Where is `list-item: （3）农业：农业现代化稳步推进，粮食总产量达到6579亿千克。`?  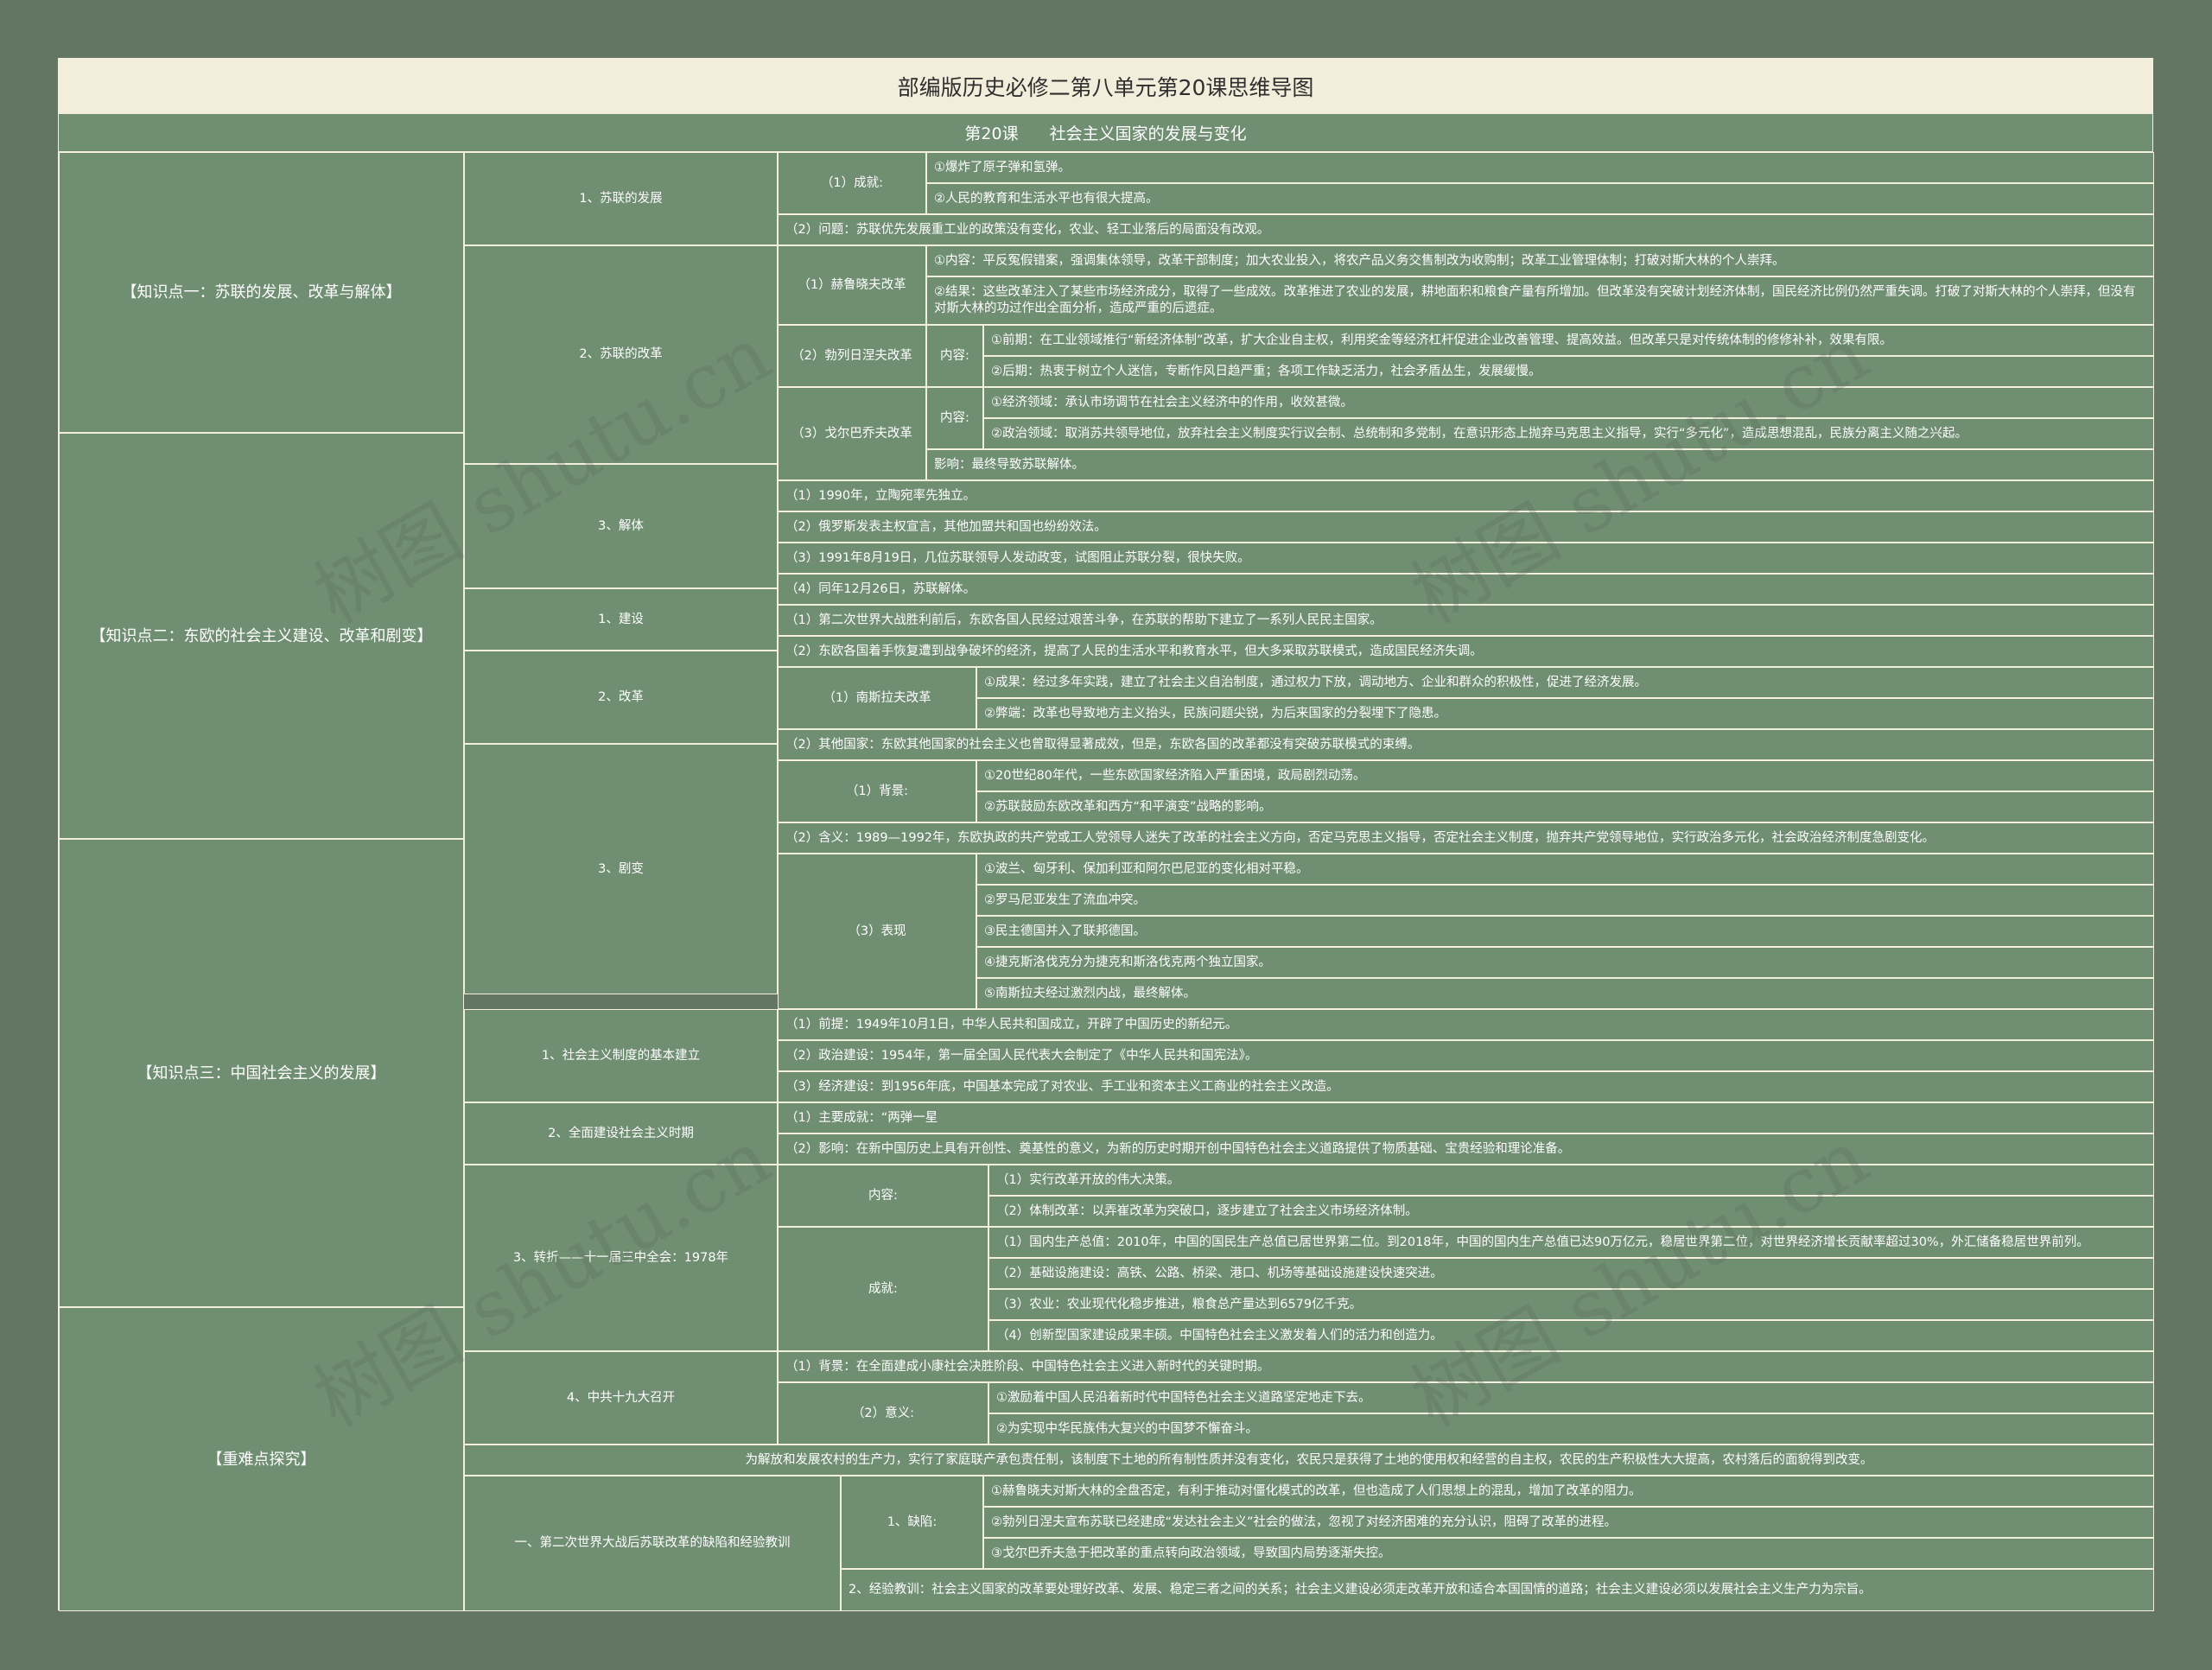 list-item: （3）农业：农业现代化稳步推进，粮食总产量达到6579亿千克。 is located at coordinates (1571, 1304).